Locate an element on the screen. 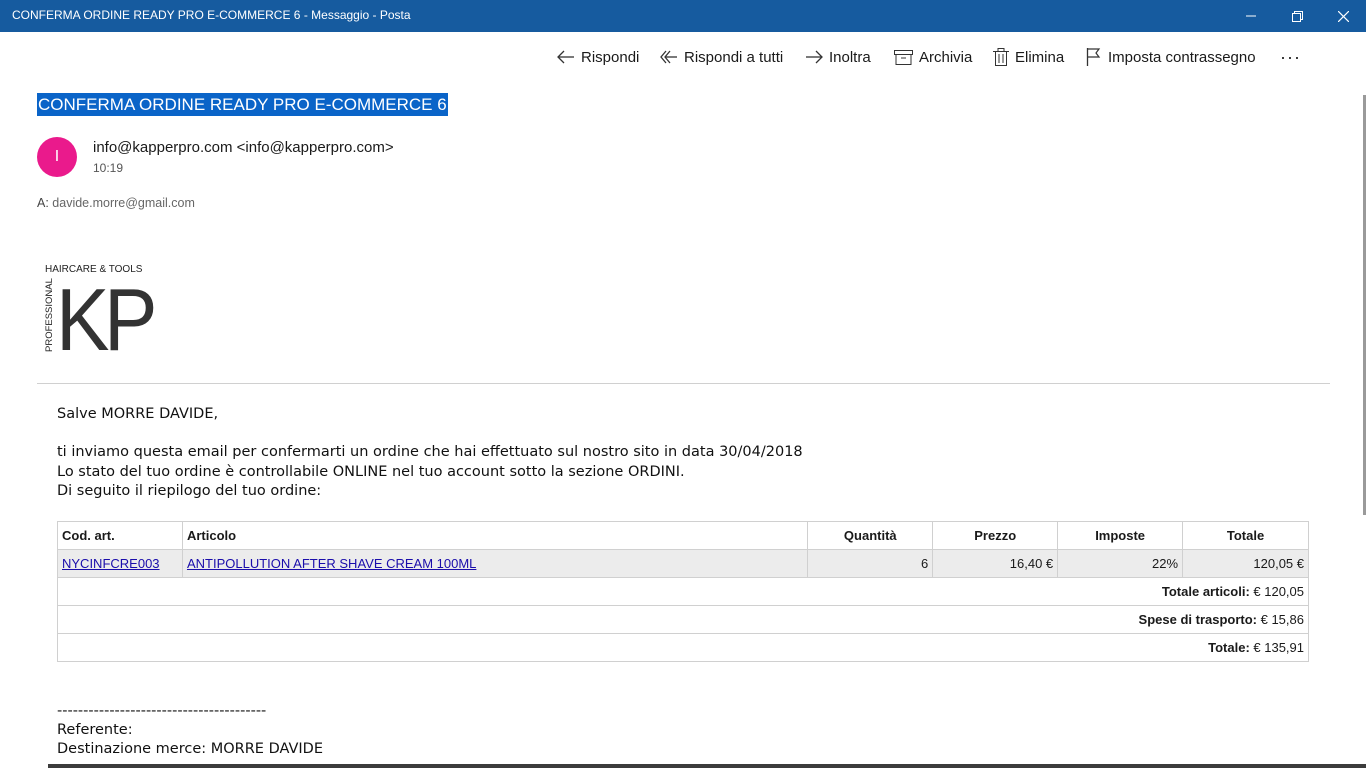  logo-side-text: PROFESSIONAL is located at coordinates (49, 315).